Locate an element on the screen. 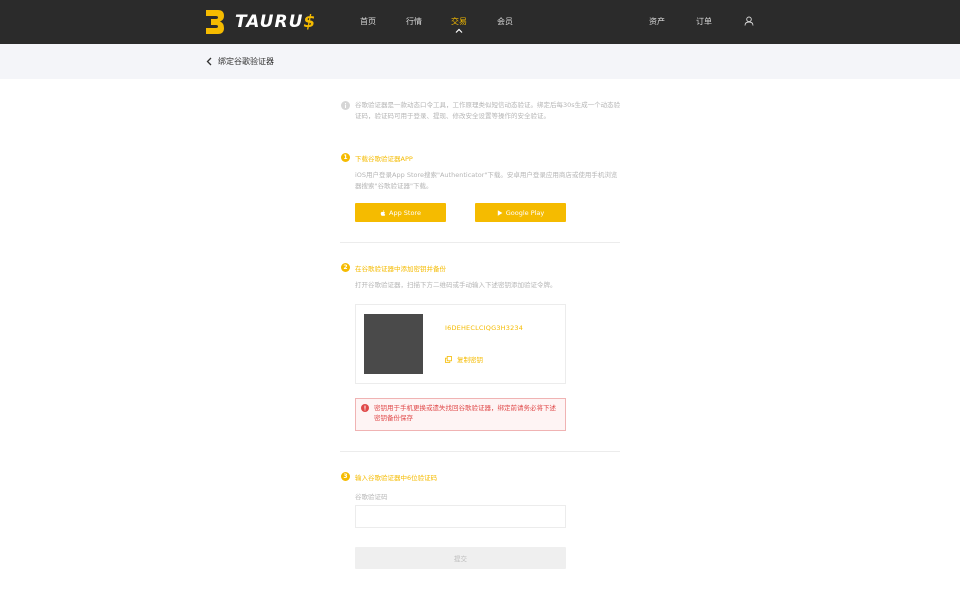  copy-icon is located at coordinates (448, 359).